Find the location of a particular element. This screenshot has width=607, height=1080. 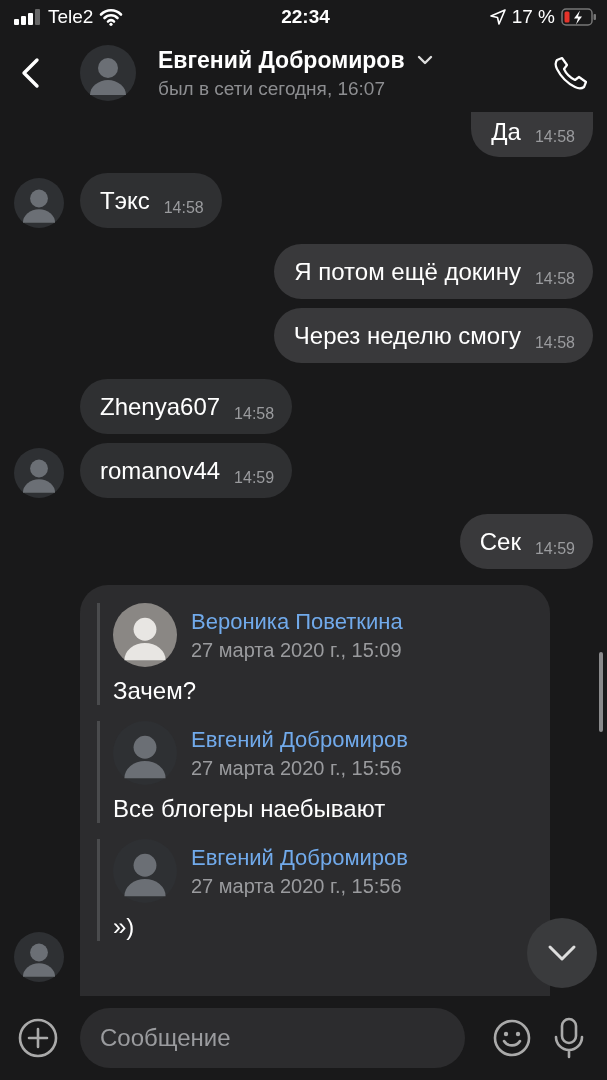

battery-percent: 17 % is located at coordinates (533, 17).